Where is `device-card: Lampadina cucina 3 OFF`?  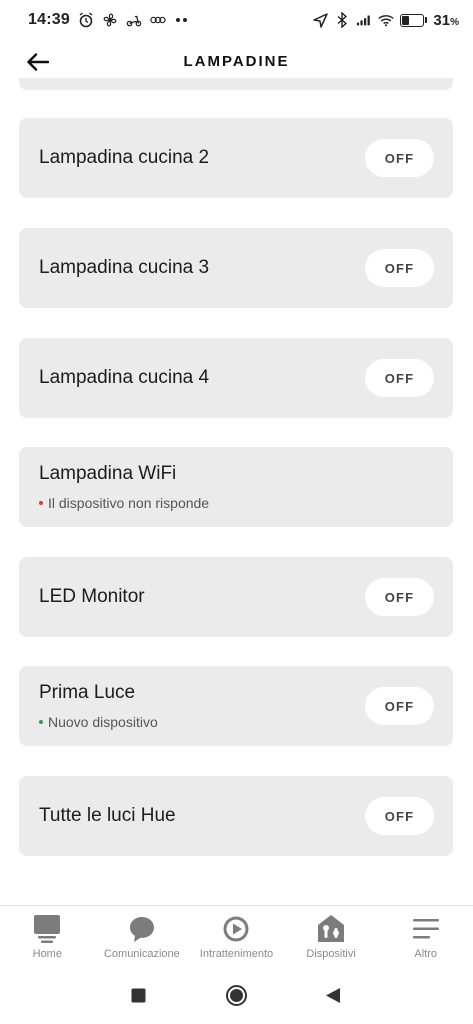 device-card: Lampadina cucina 3 OFF is located at coordinates (236, 268).